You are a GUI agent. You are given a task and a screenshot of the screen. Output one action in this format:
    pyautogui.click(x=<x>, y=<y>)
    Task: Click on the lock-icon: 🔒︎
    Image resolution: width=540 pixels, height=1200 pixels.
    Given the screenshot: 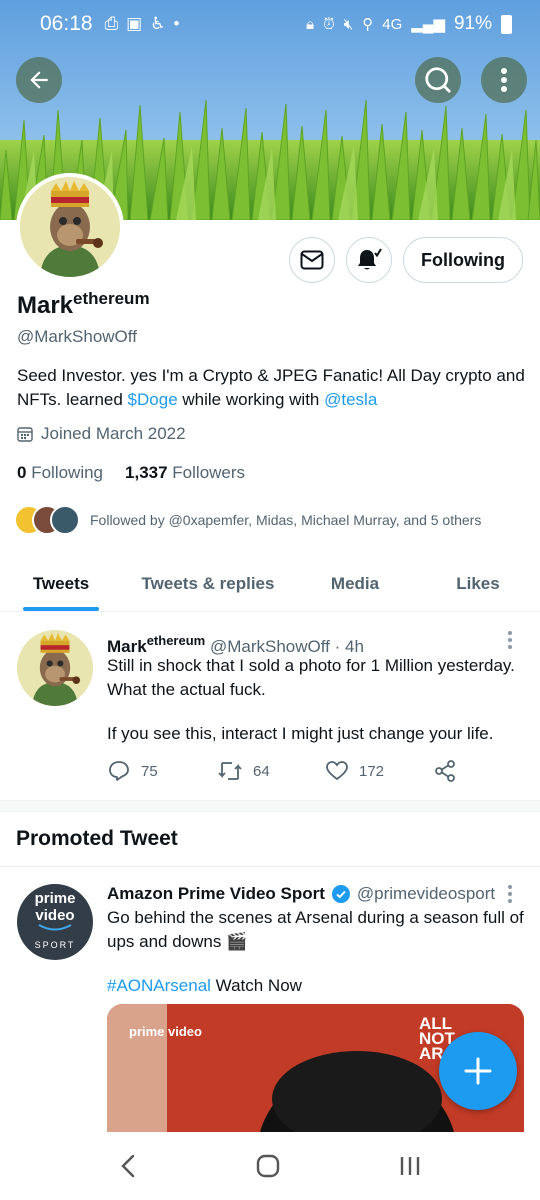 What is the action you would take?
    pyautogui.click(x=310, y=24)
    